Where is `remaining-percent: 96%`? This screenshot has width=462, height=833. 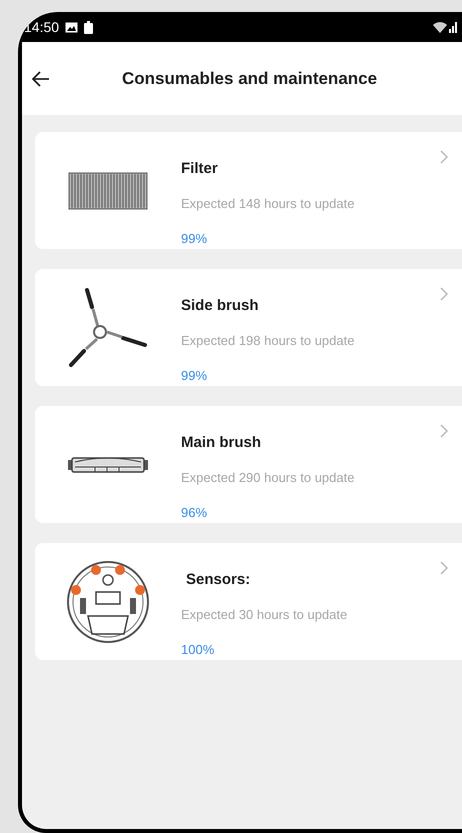 remaining-percent: 96% is located at coordinates (194, 513).